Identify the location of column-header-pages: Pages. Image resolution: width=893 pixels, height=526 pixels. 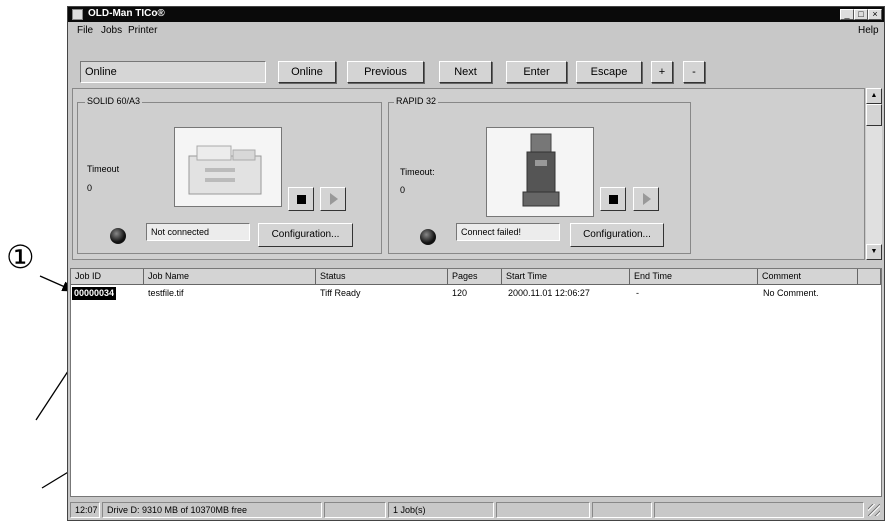
(475, 277).